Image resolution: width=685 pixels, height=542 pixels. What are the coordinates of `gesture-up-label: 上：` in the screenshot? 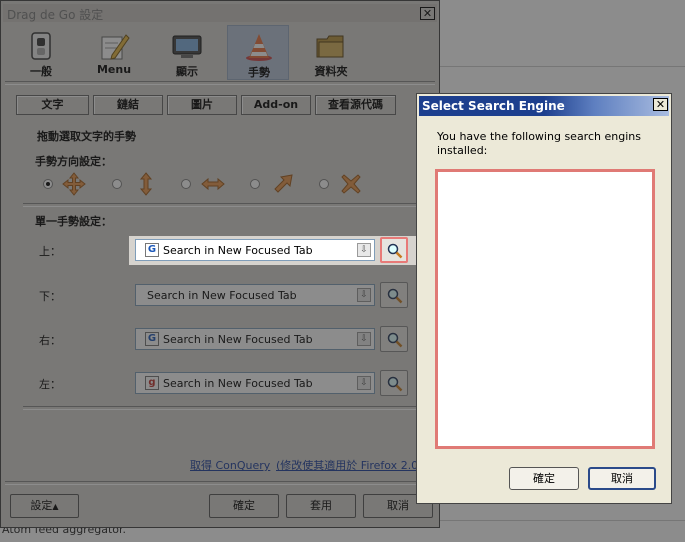 It's located at (50, 251).